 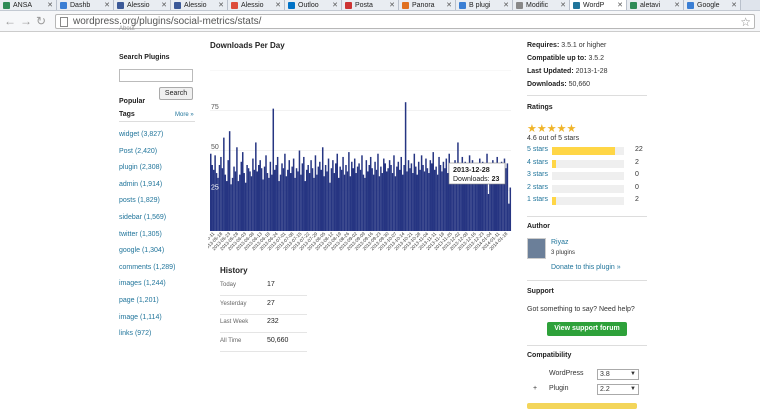 What do you see at coordinates (586, 267) in the screenshot?
I see `donate-link: Donate to this plugin »` at bounding box center [586, 267].